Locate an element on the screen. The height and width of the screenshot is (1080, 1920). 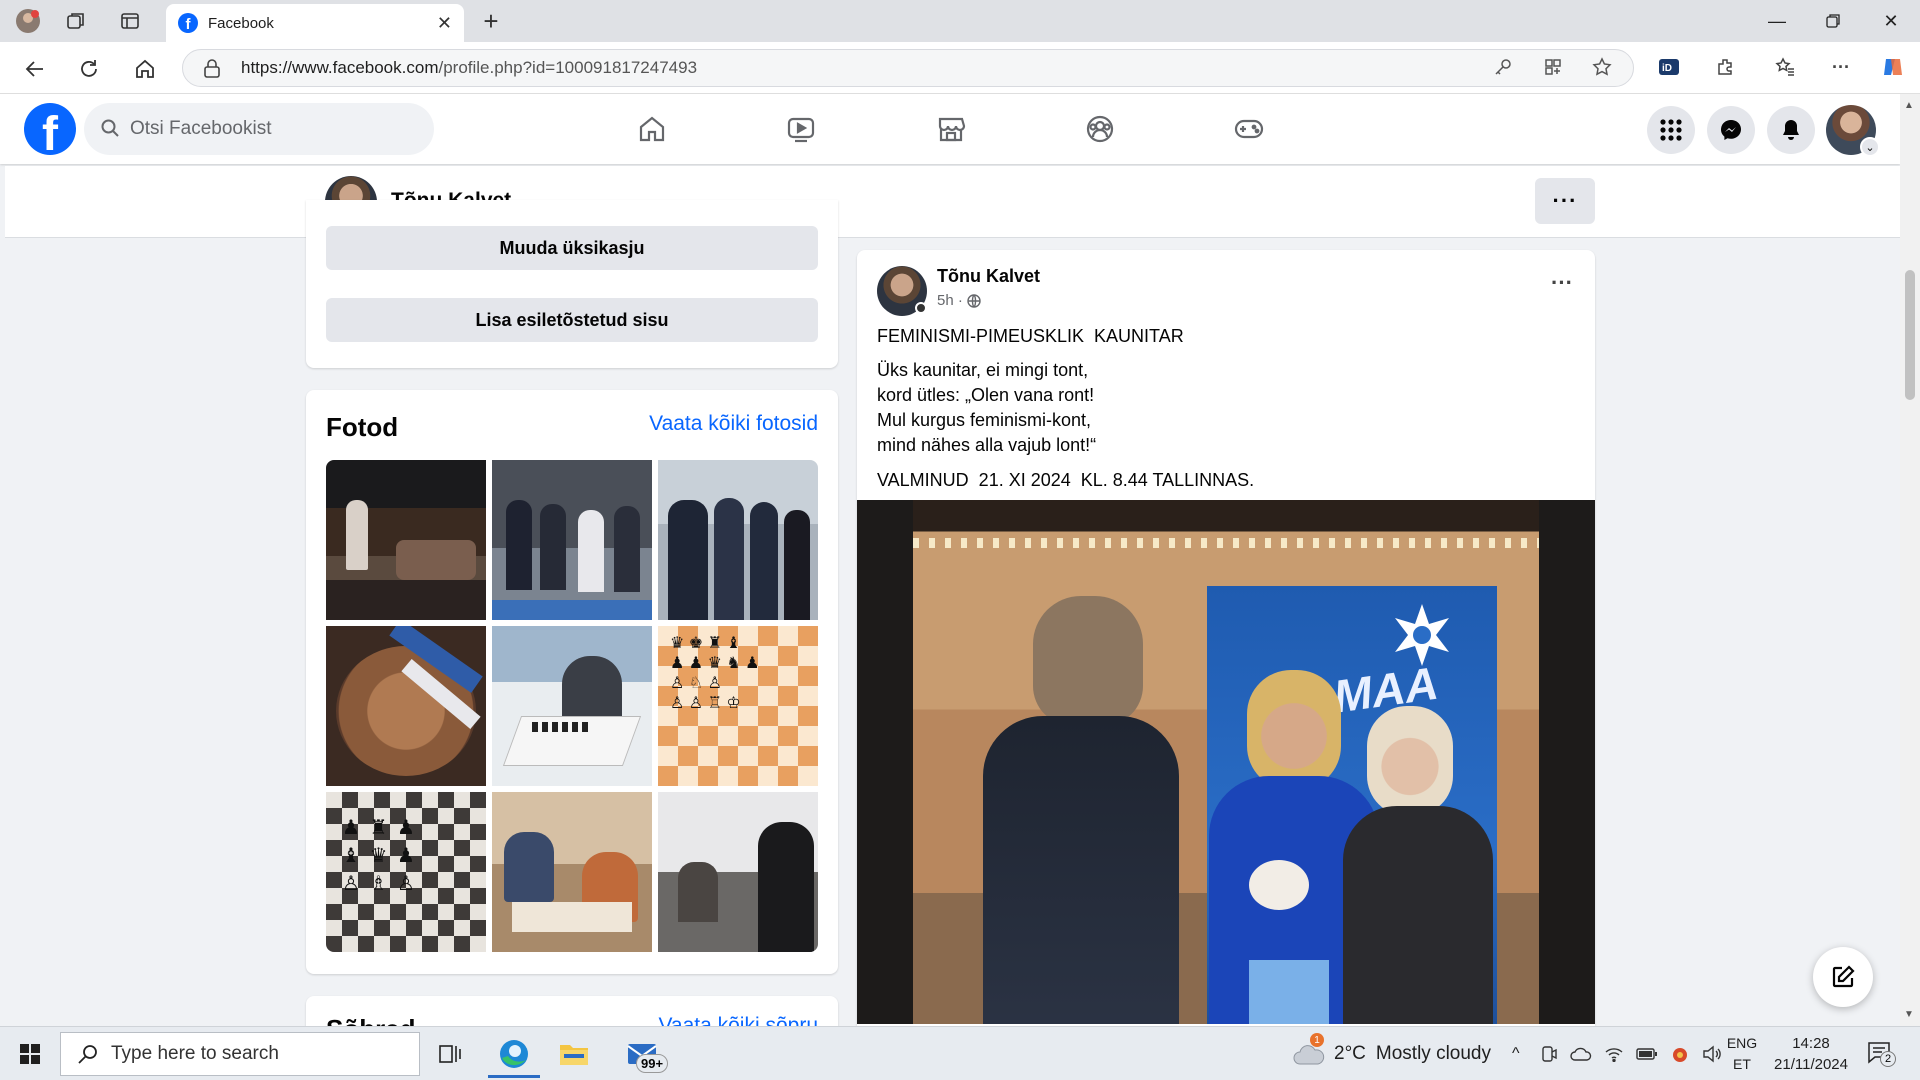
see-all-photos-link: Vaata kõiki fotosid is located at coordinates (733, 424).